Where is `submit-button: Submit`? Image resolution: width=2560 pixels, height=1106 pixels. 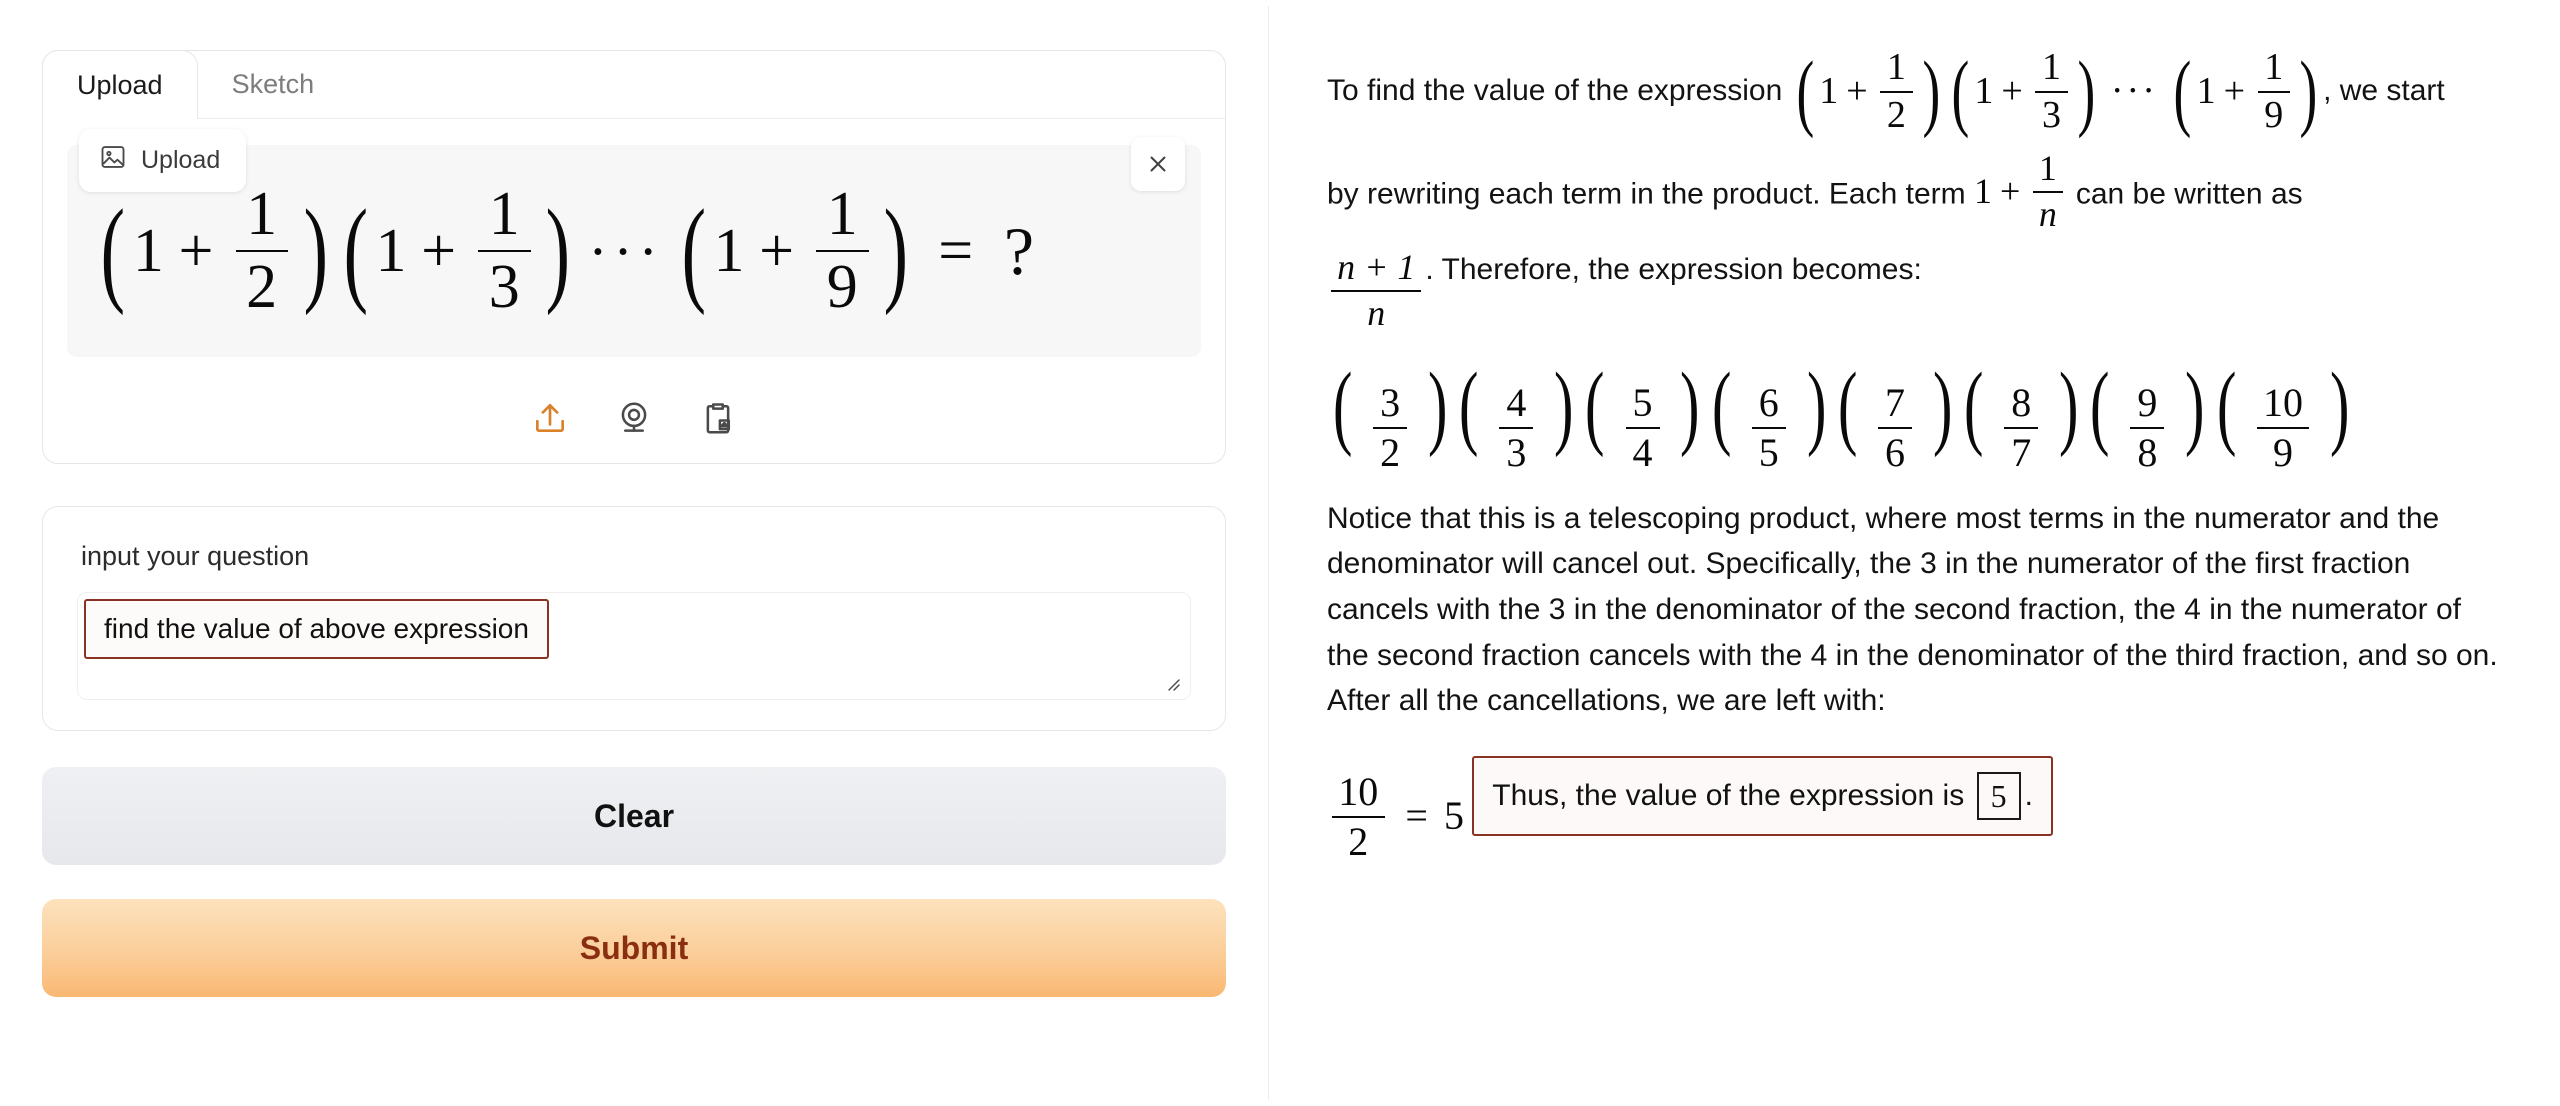
submit-button: Submit is located at coordinates (634, 948).